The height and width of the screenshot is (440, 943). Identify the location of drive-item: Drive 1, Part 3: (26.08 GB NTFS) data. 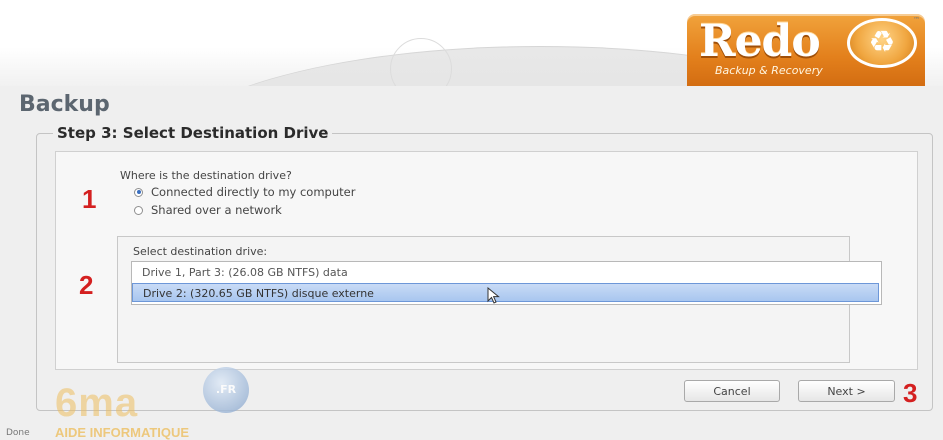
(505, 272).